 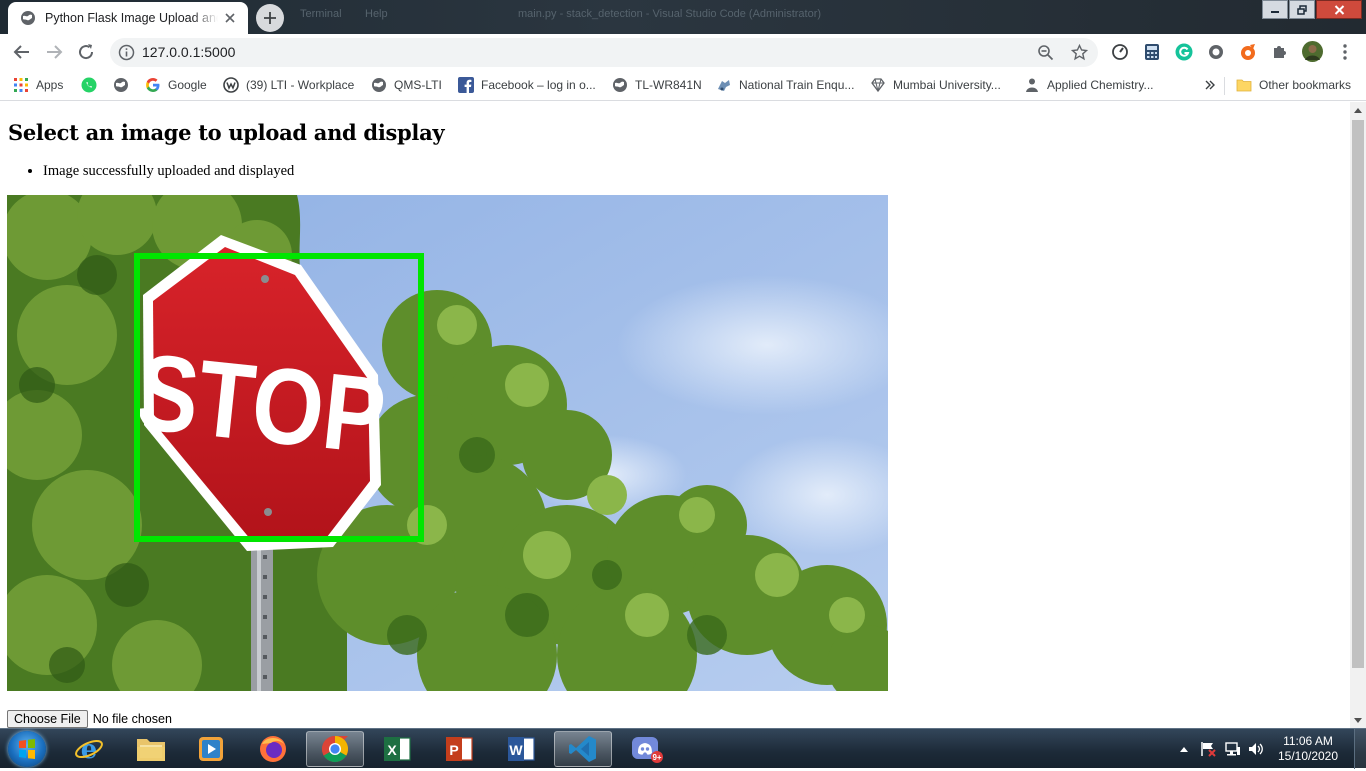 What do you see at coordinates (1358, 720) in the screenshot?
I see `scroll-down-arrow-icon` at bounding box center [1358, 720].